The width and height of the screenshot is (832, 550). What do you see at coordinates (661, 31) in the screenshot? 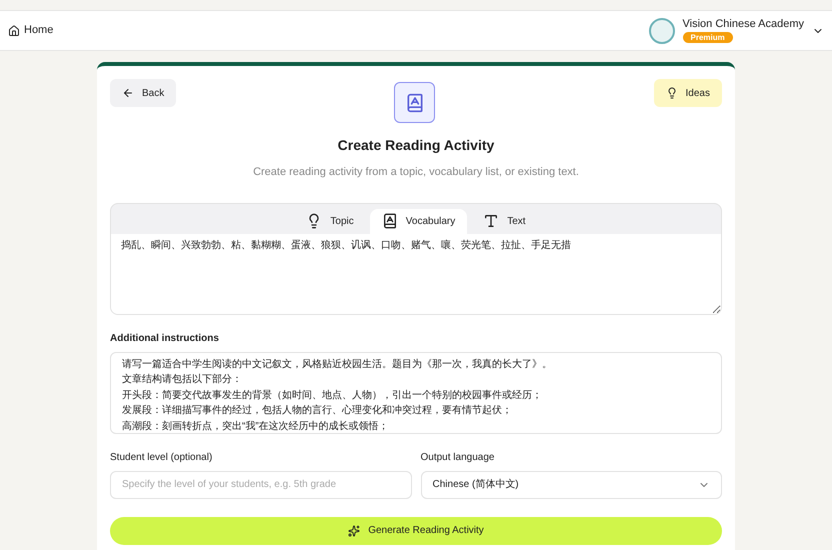
I see `academy-logo-icon` at bounding box center [661, 31].